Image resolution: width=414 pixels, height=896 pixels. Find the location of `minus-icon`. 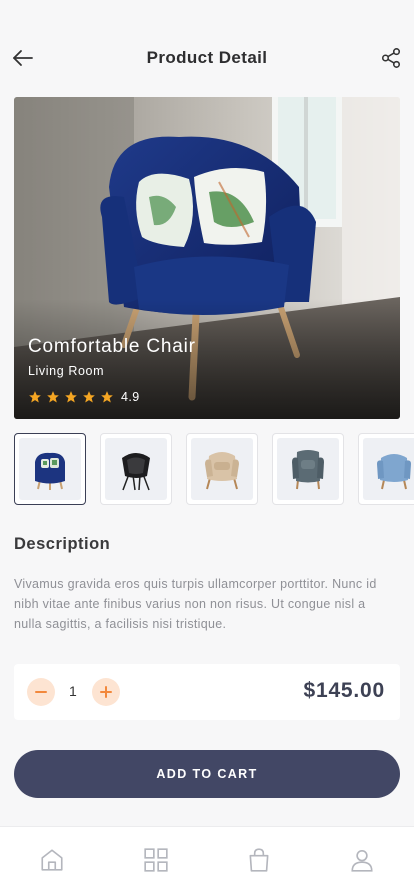

minus-icon is located at coordinates (41, 692).